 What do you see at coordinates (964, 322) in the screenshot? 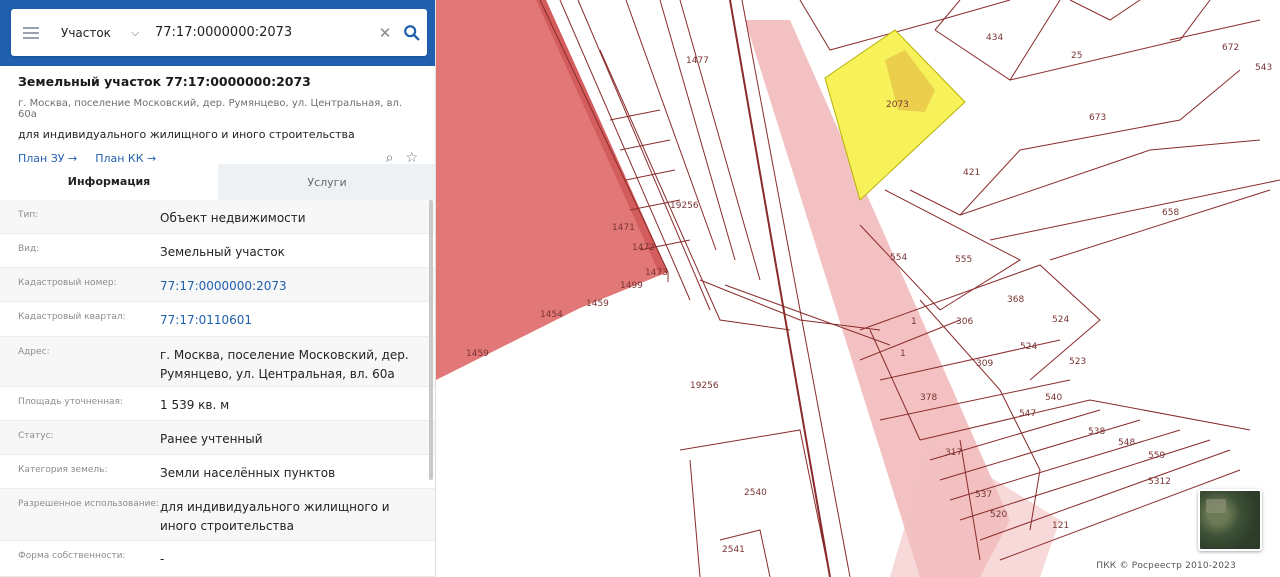
I see `parcel-label: 306` at bounding box center [964, 322].